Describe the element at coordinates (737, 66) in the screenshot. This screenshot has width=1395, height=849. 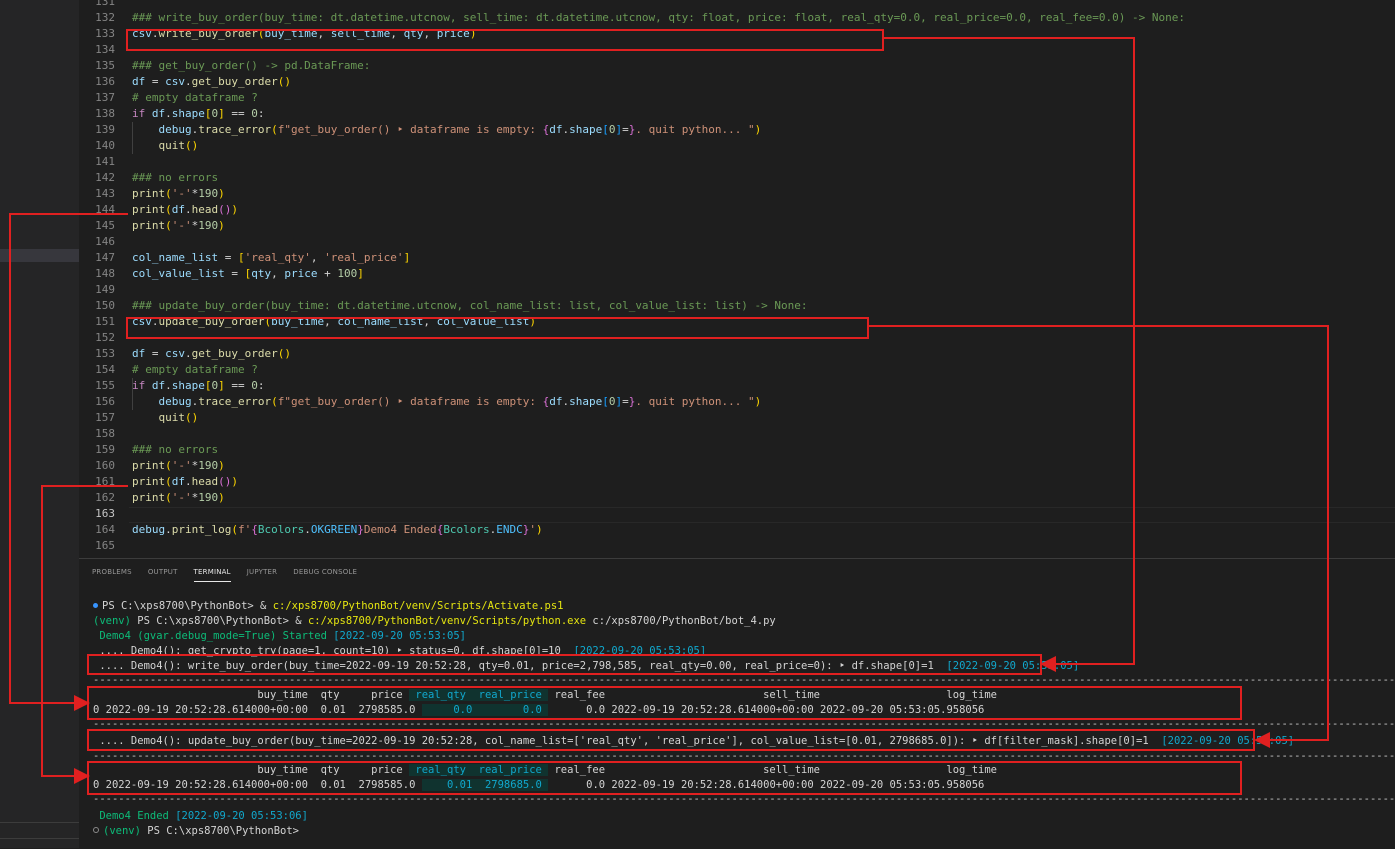
I see `code-line: 135 ### get_buy_order() -> pd.DataFrame:` at that location.